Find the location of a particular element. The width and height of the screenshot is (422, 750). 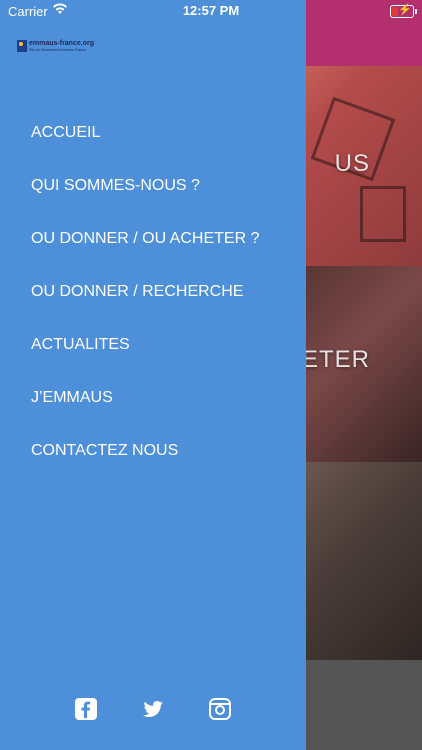

menu-item-qui-sommes-nous: QUI SOMMES-NOUS ? is located at coordinates (115, 186).